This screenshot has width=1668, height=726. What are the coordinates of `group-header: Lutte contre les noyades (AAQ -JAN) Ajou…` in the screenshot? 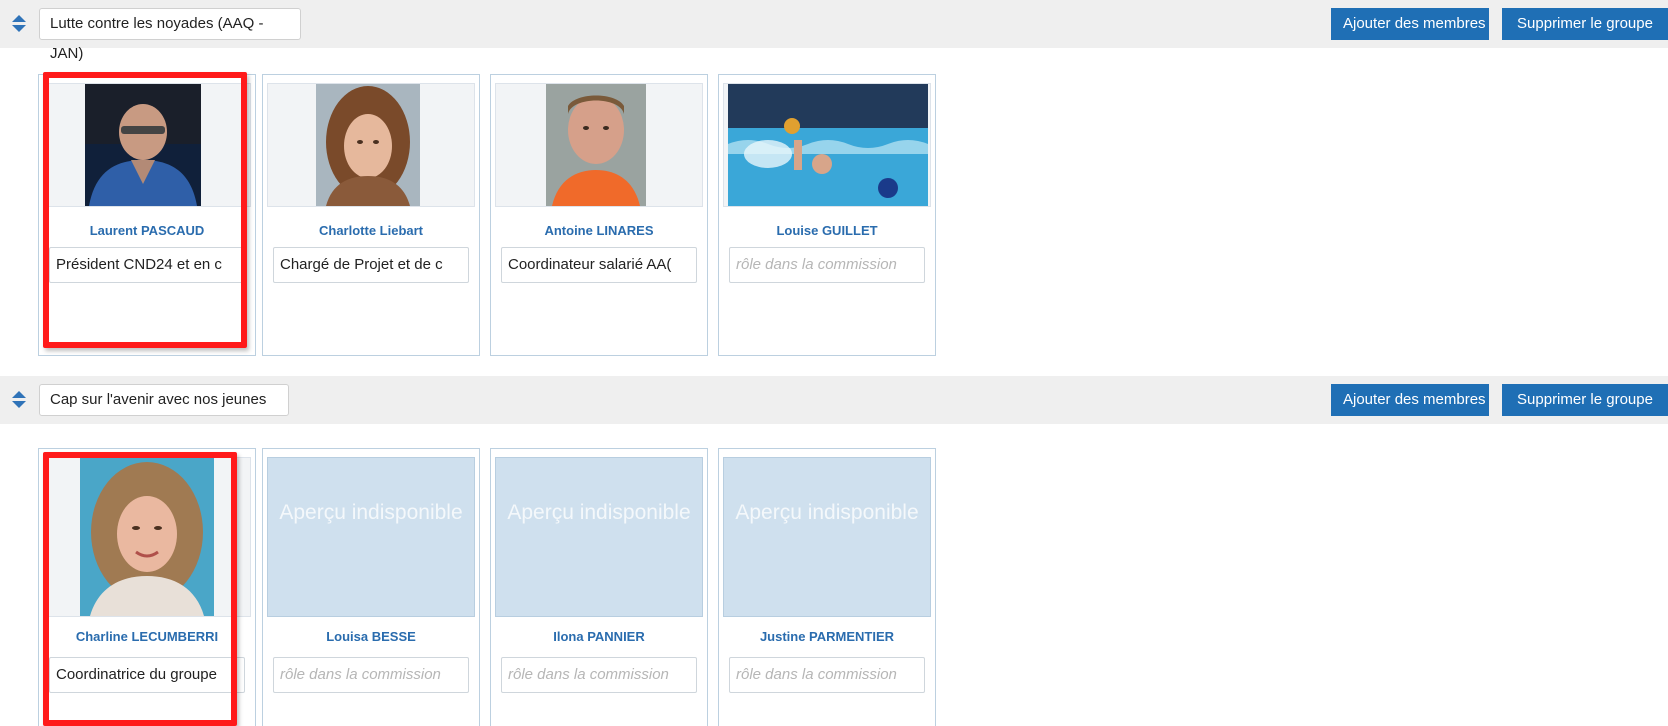 It's located at (834, 31).